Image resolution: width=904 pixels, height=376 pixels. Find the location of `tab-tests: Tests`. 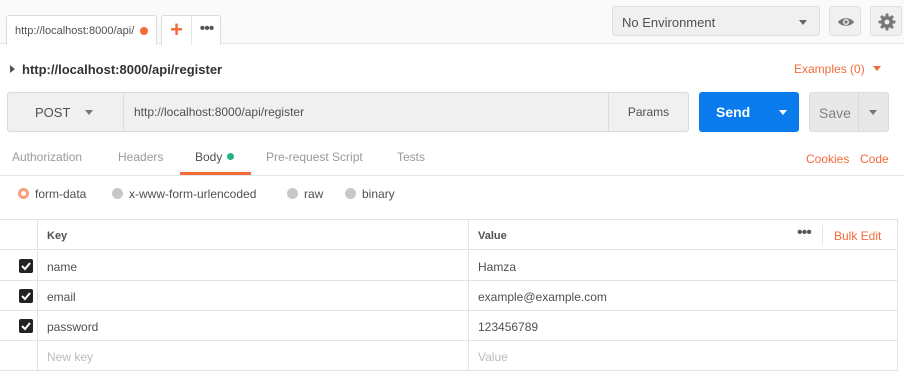

tab-tests: Tests is located at coordinates (411, 157).